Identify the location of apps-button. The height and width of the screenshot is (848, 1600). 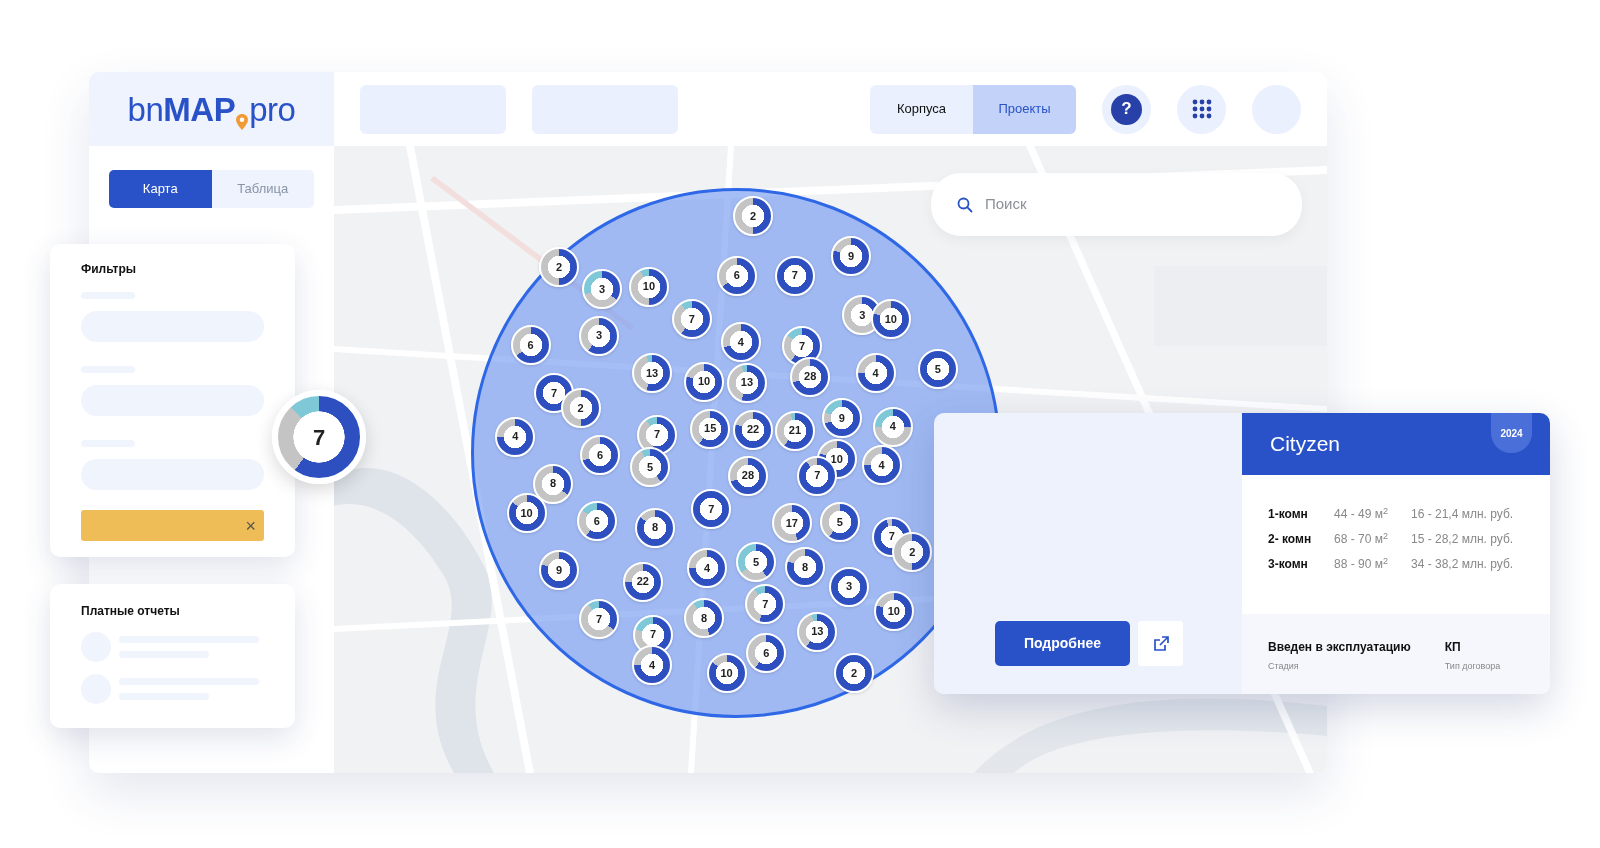
(1201, 109).